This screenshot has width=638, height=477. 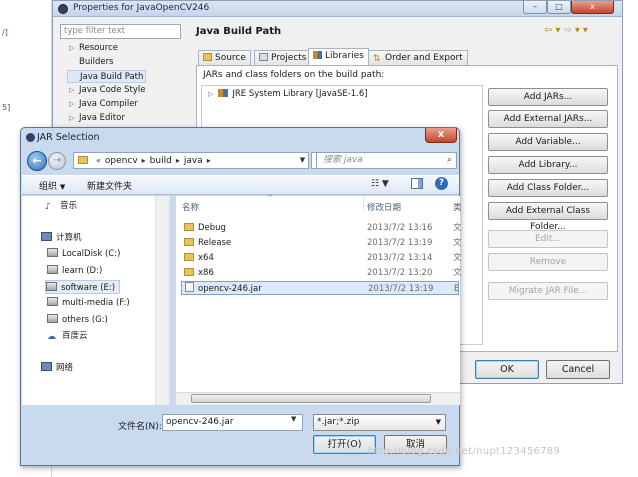 I want to click on file-row-selected: opencv-246.jar 2013/7/2 13:19 E, so click(x=320, y=288).